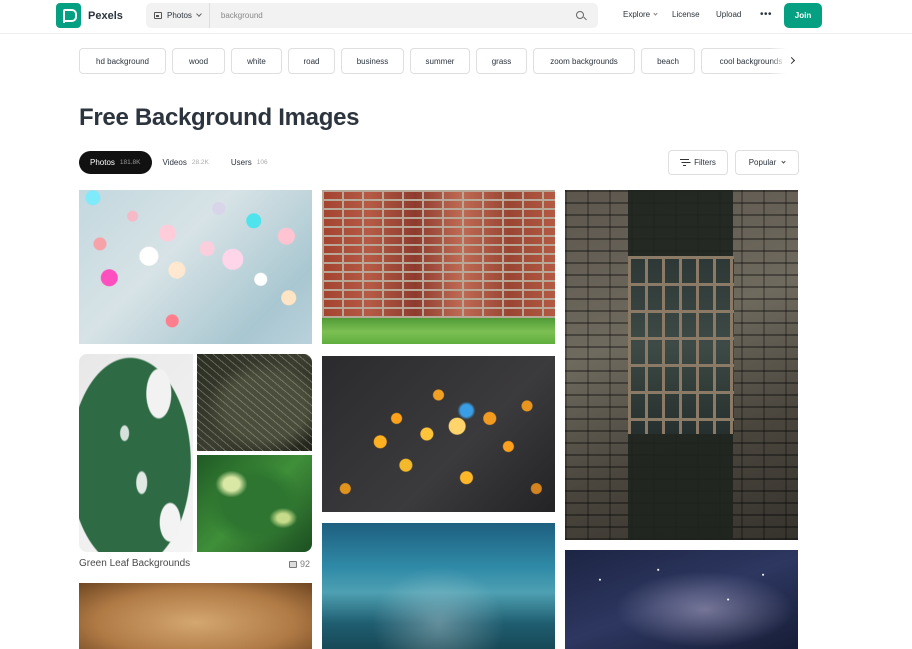 Image resolution: width=912 pixels, height=649 pixels. What do you see at coordinates (115, 162) in the screenshot?
I see `tab-photos: Photos 181.8K` at bounding box center [115, 162].